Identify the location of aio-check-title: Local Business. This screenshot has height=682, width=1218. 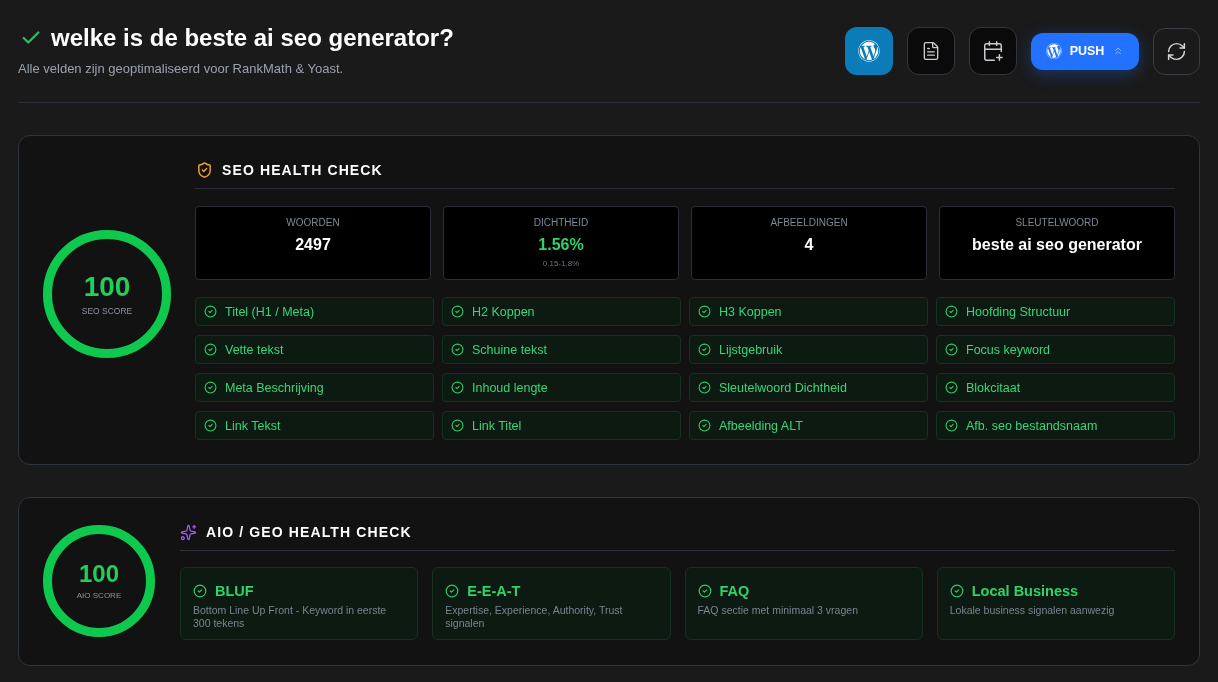
(1025, 591).